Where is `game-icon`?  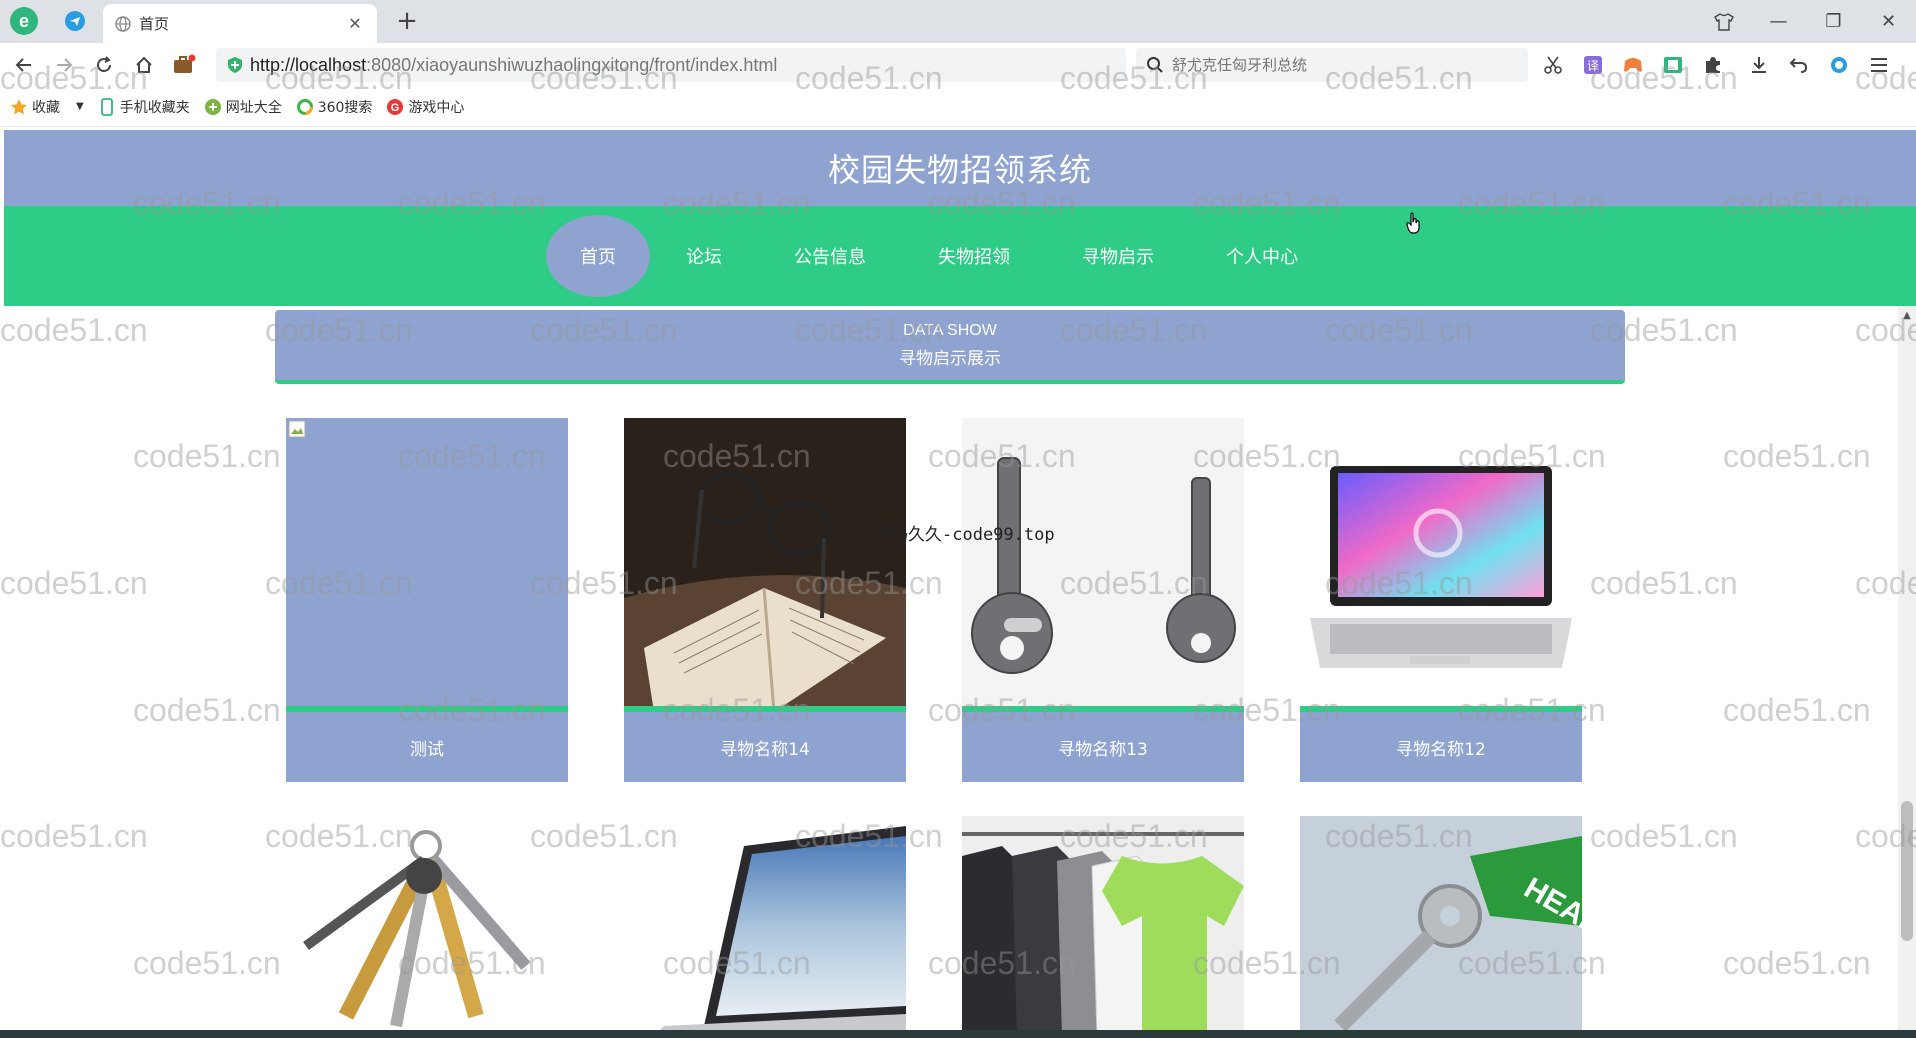
game-icon is located at coordinates (1633, 65).